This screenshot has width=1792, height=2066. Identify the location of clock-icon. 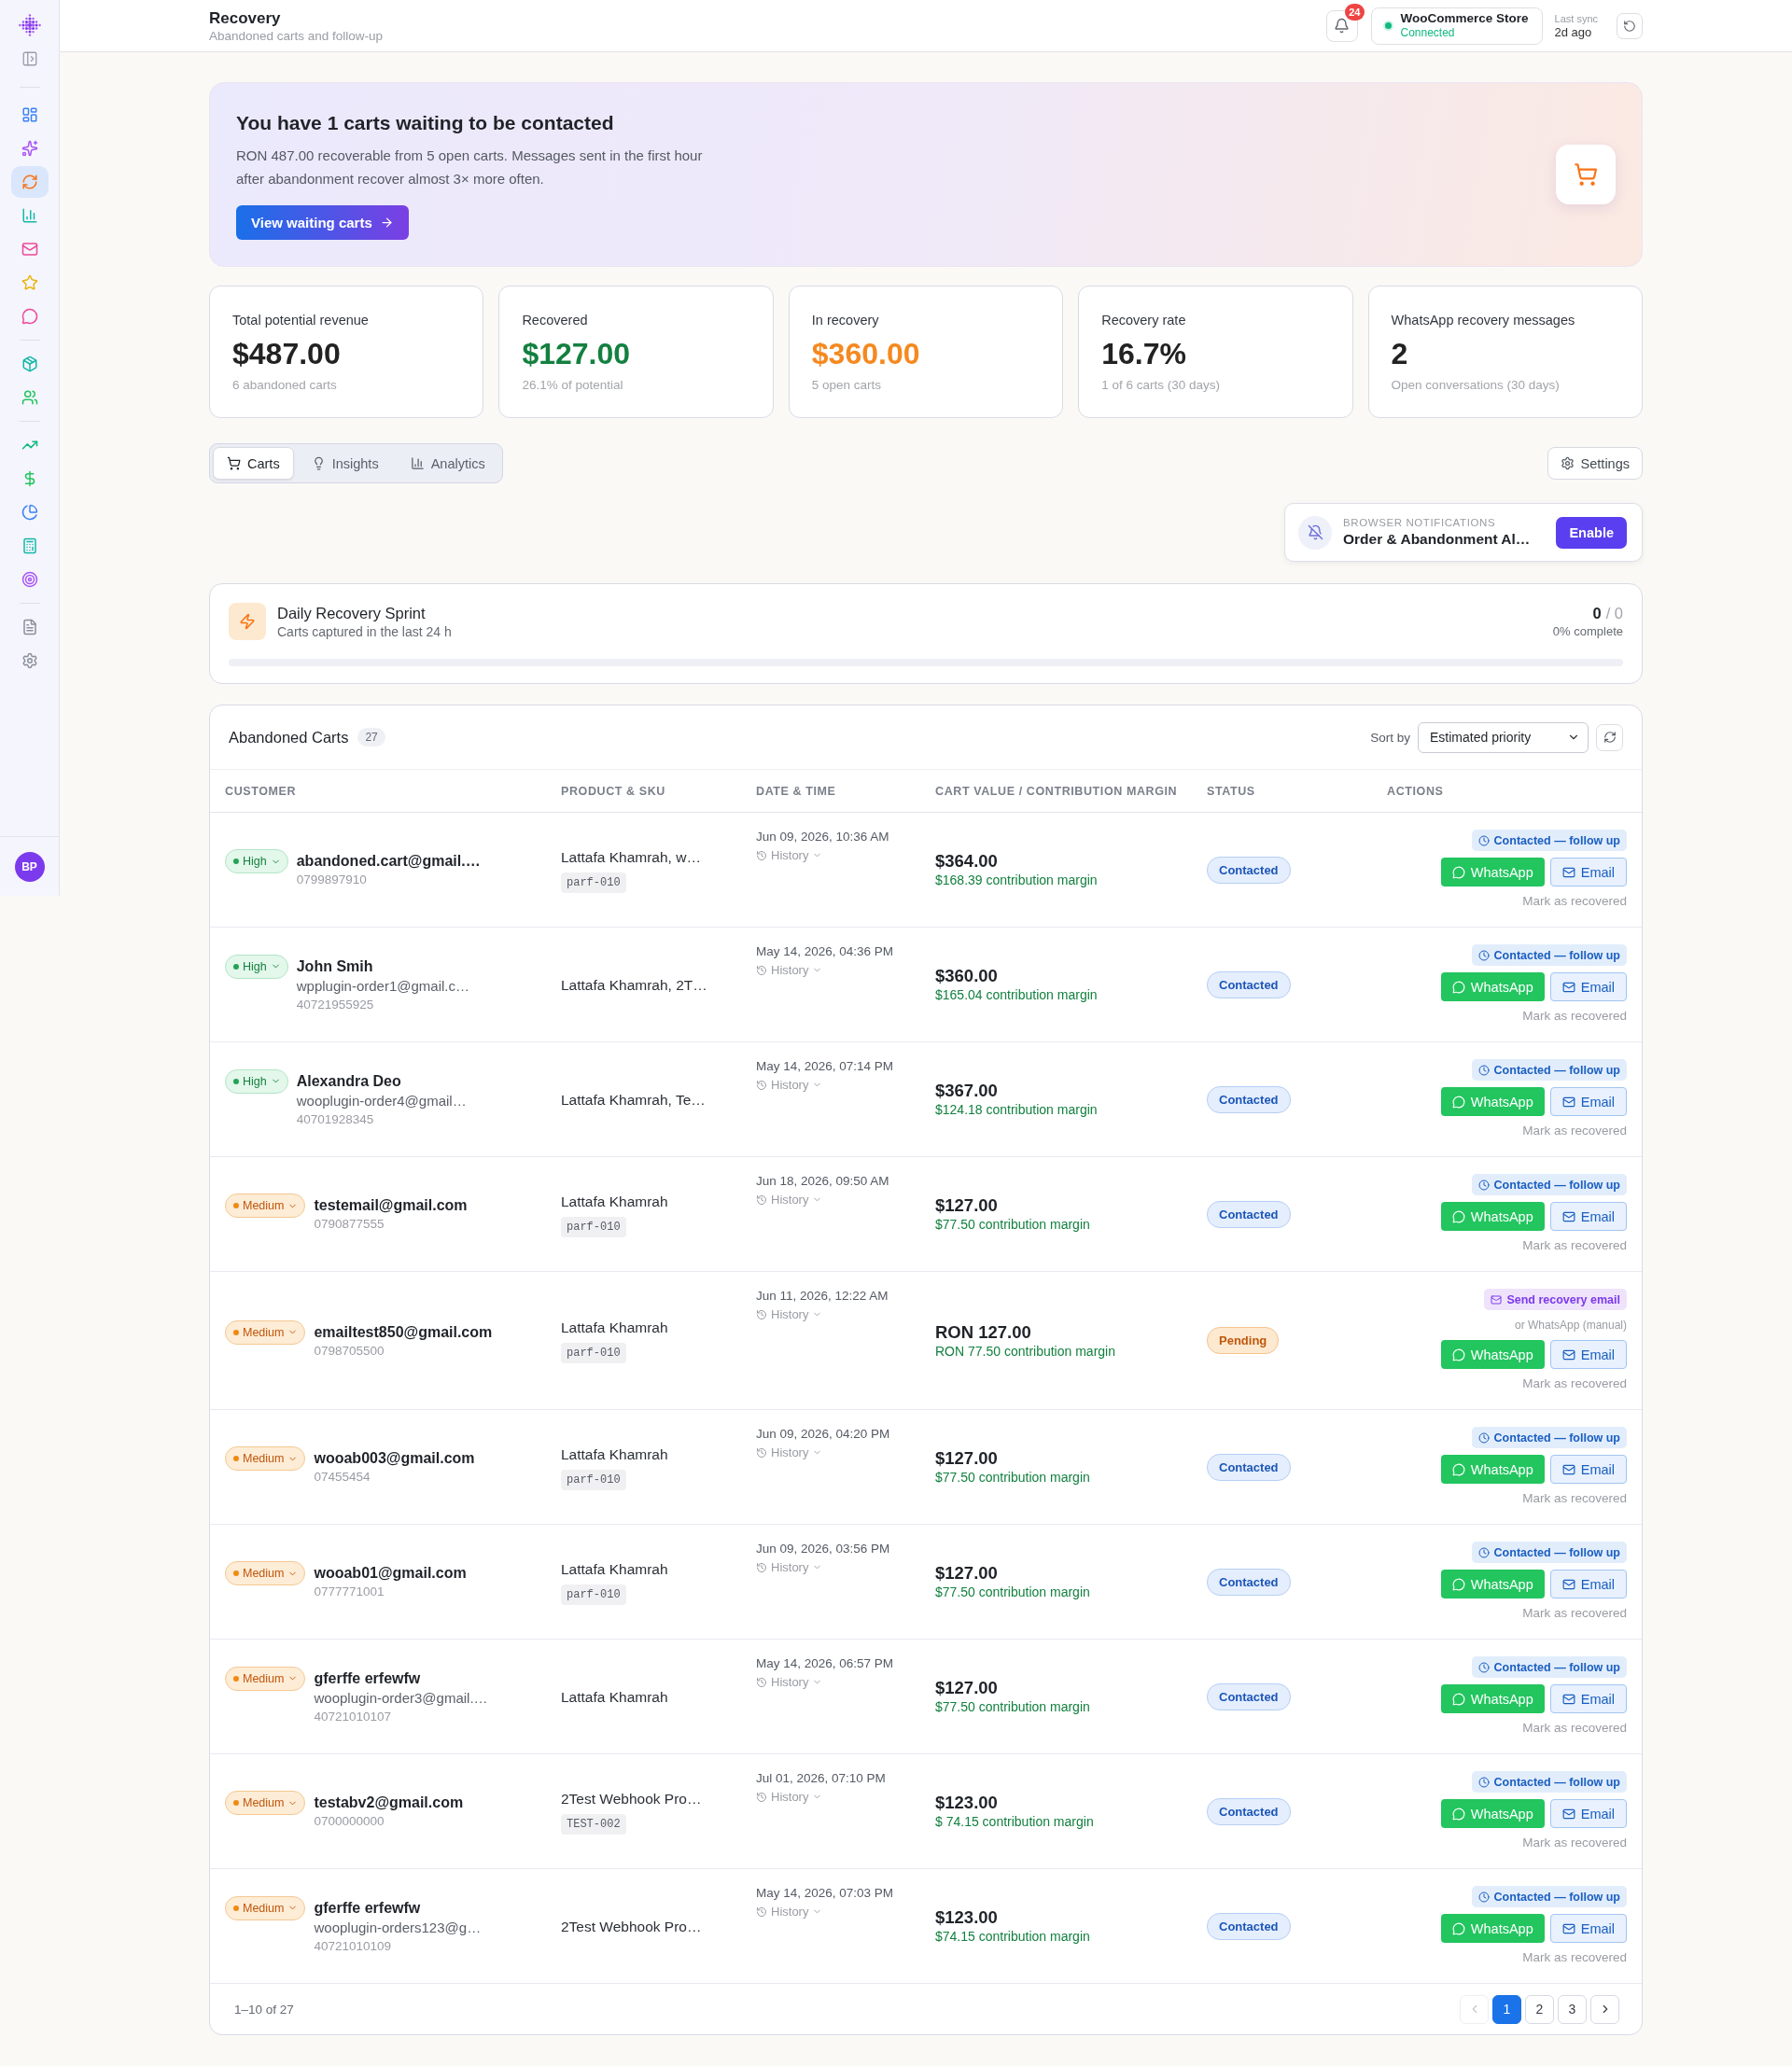
(1483, 955).